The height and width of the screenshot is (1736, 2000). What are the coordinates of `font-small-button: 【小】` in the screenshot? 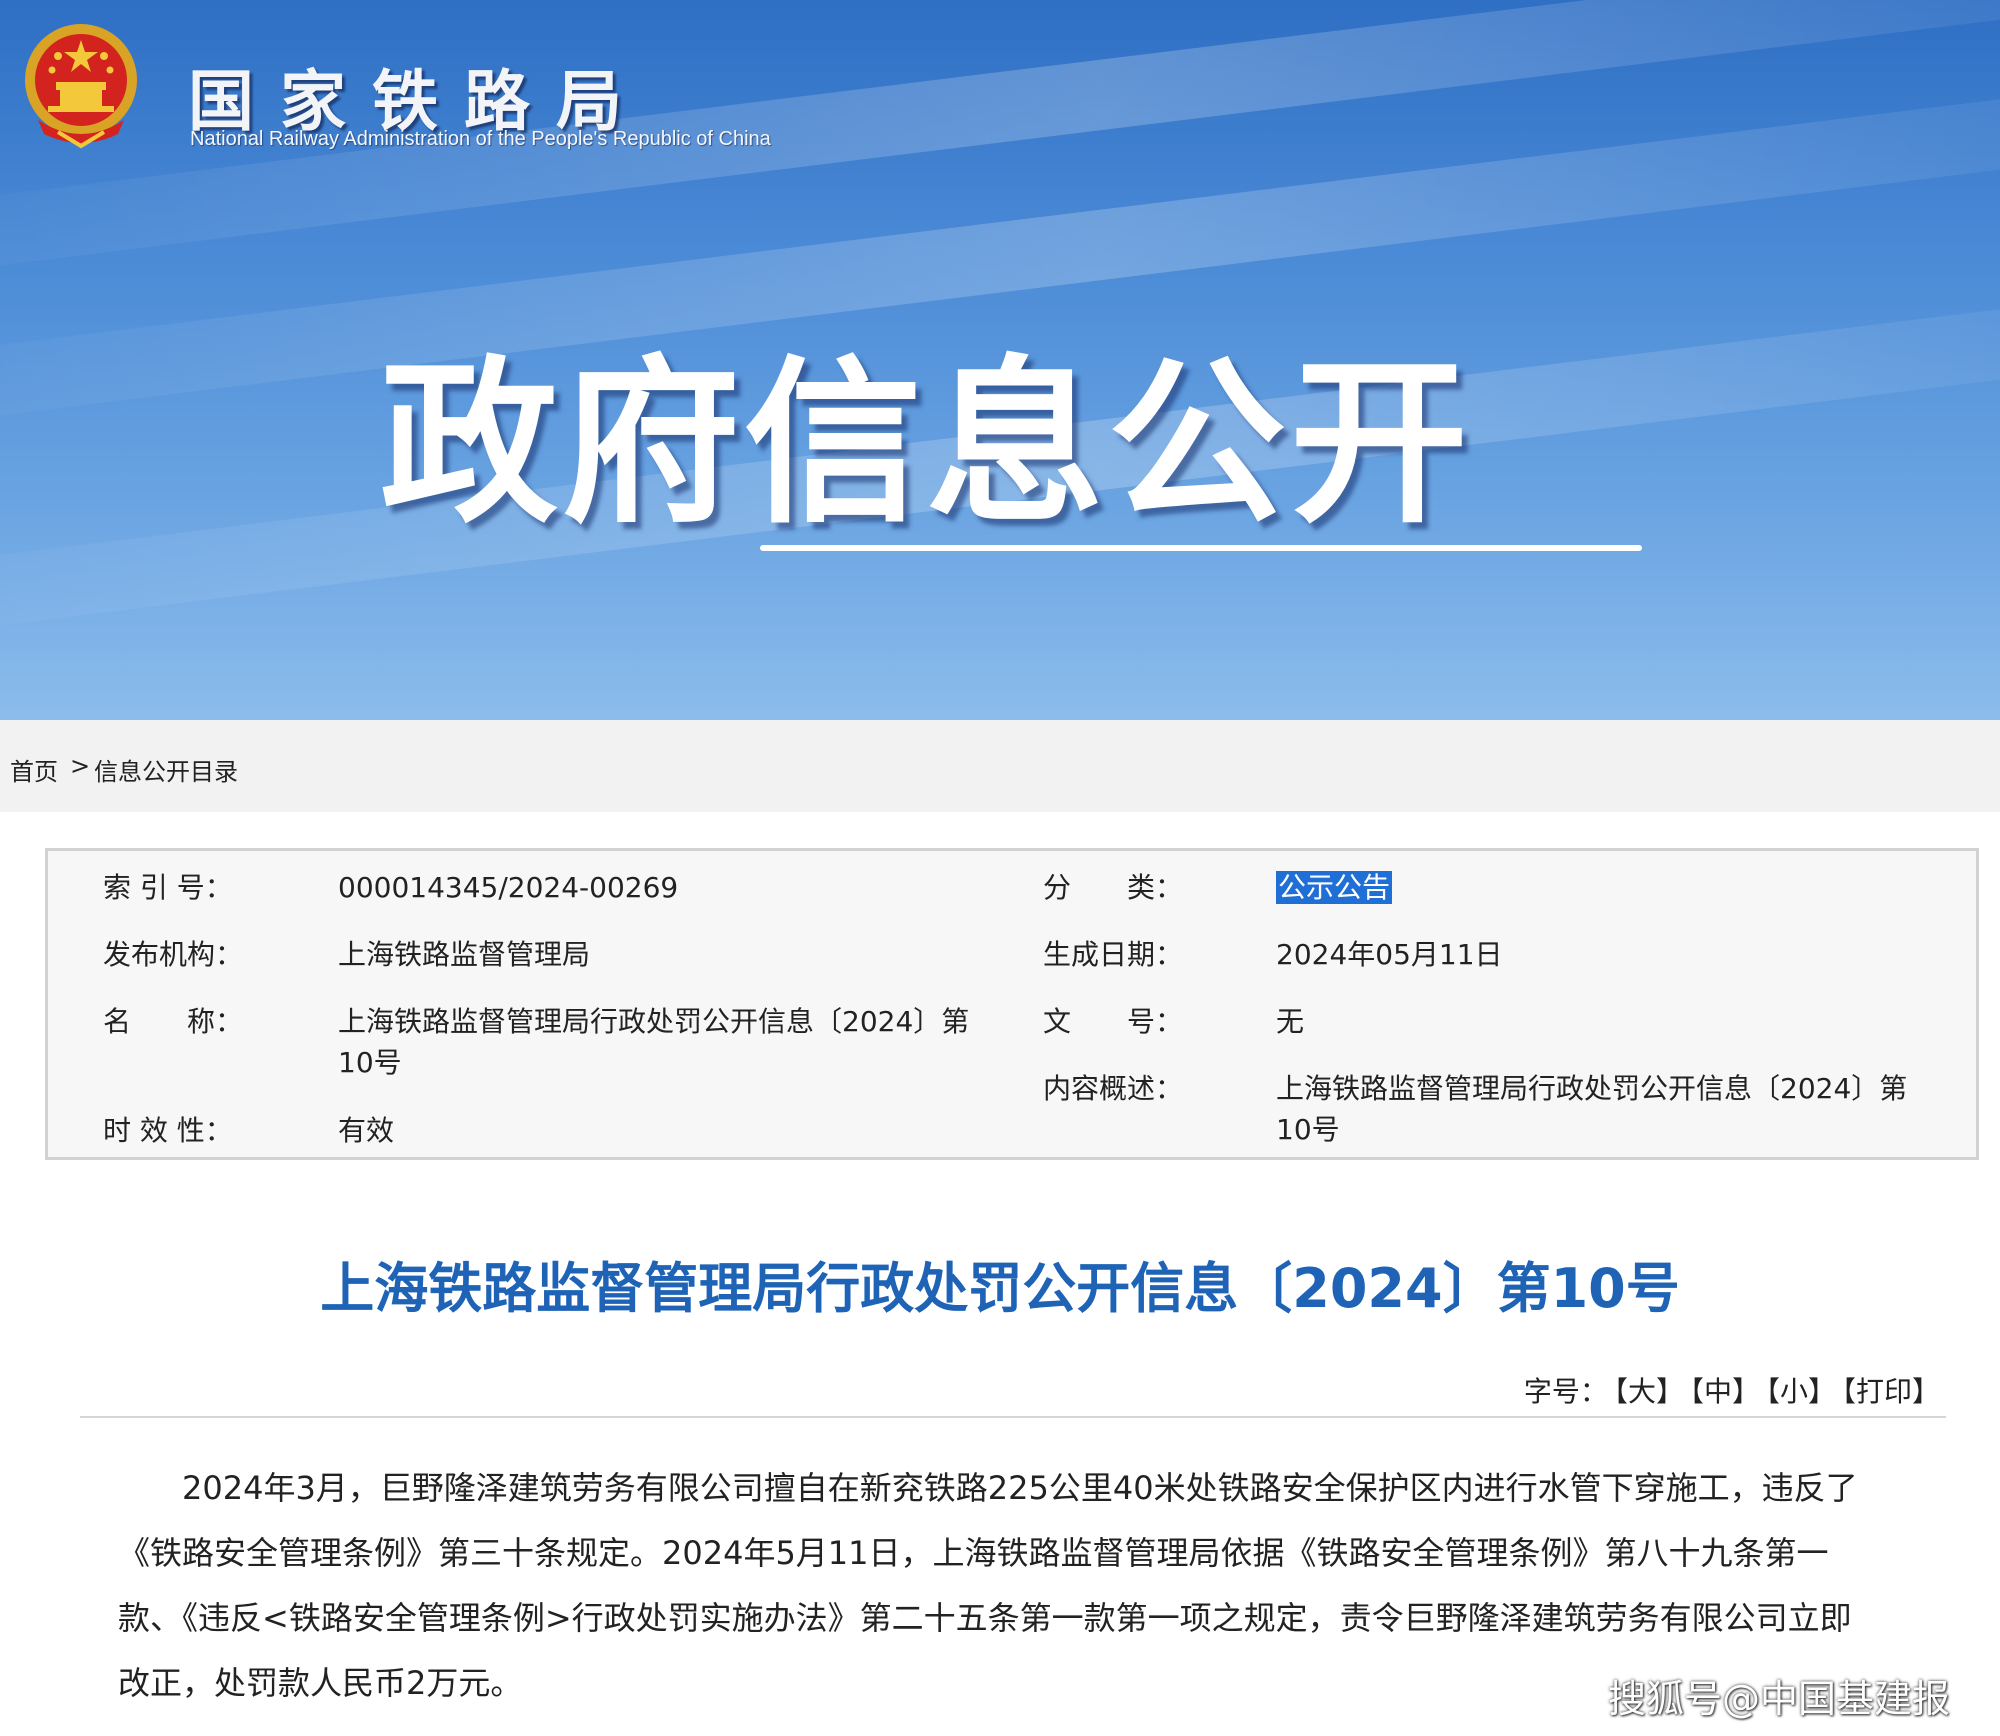 It's located at (1801, 1391).